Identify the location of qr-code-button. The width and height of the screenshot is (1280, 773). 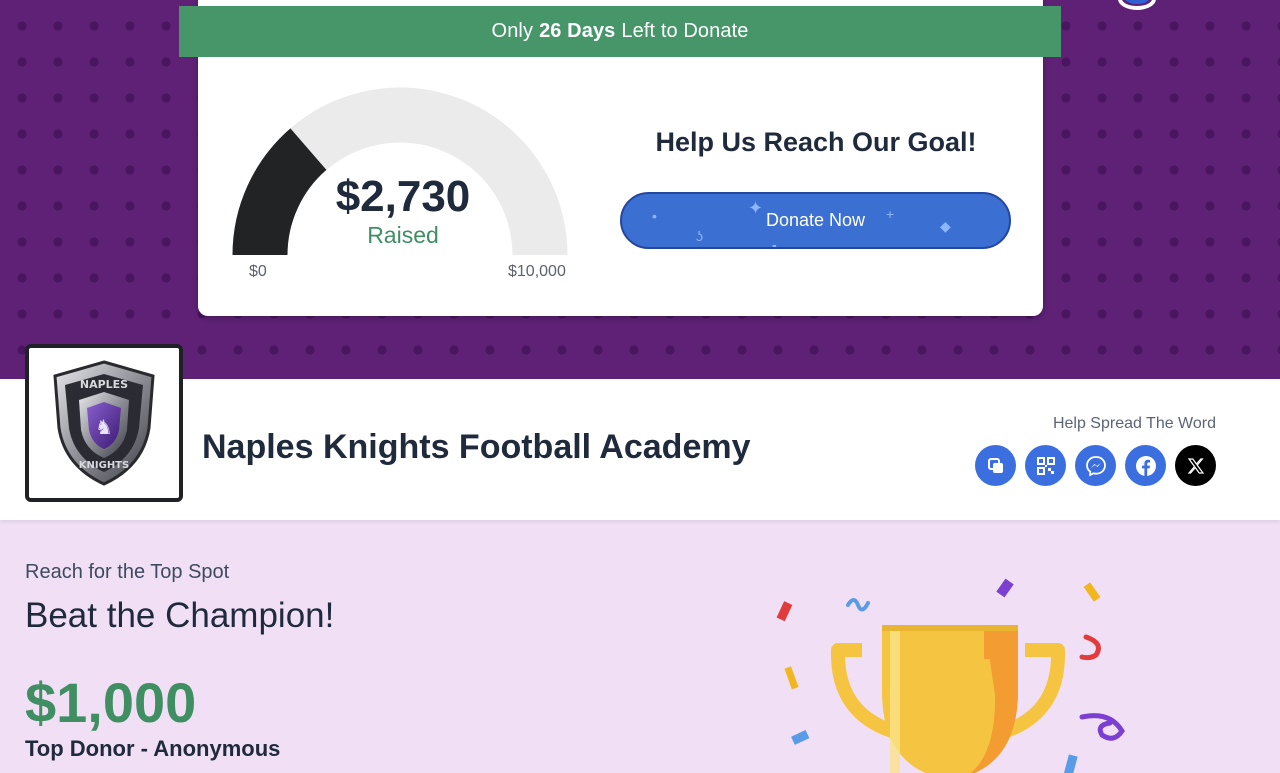
(1045, 465).